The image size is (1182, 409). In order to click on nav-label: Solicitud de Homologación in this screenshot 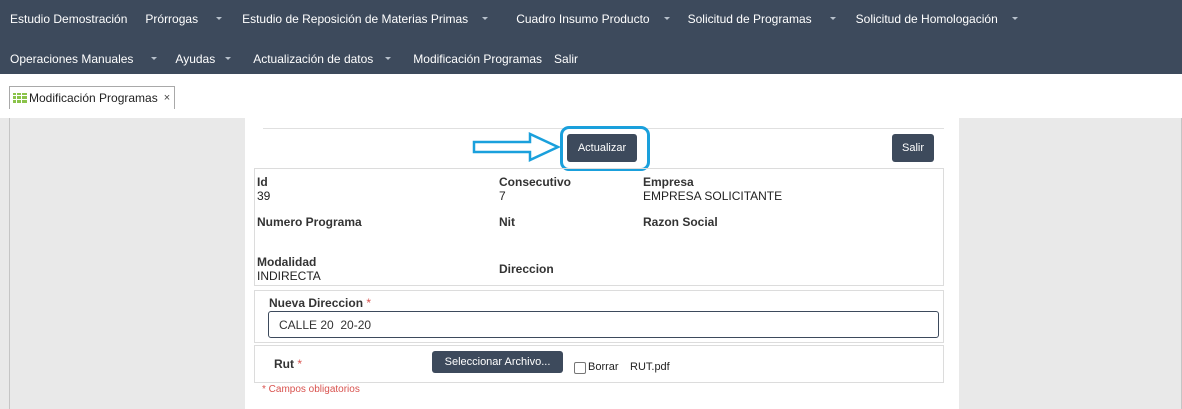, I will do `click(926, 18)`.